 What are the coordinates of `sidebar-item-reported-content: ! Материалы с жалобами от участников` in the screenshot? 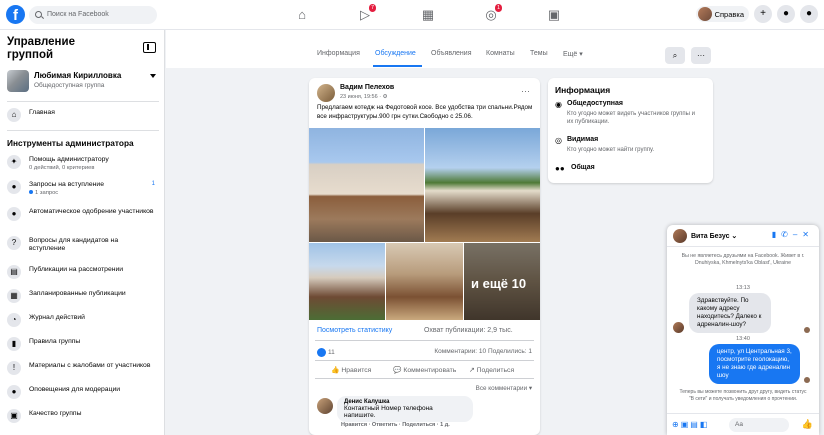 It's located at (83, 369).